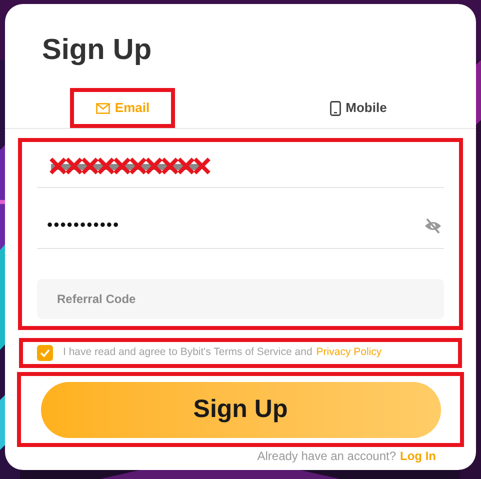 The width and height of the screenshot is (481, 479). What do you see at coordinates (83, 226) in the screenshot?
I see `password-value: •••••••••••` at bounding box center [83, 226].